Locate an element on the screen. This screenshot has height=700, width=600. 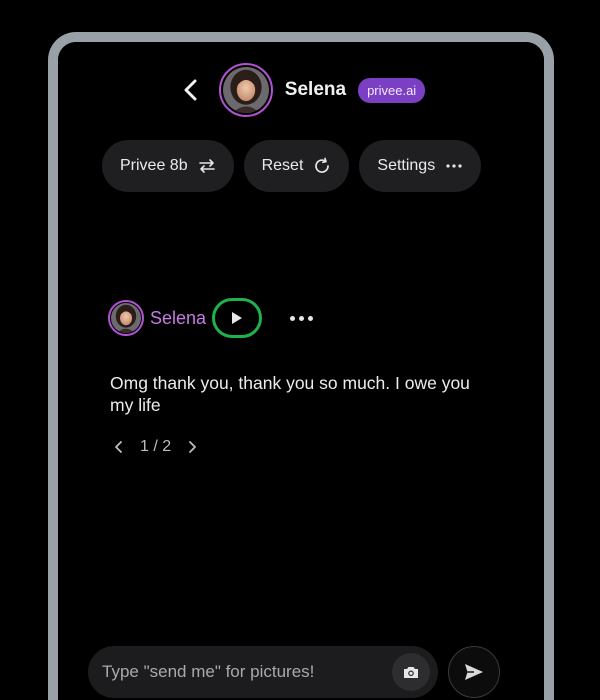
message-header: Selena is located at coordinates (211, 318).